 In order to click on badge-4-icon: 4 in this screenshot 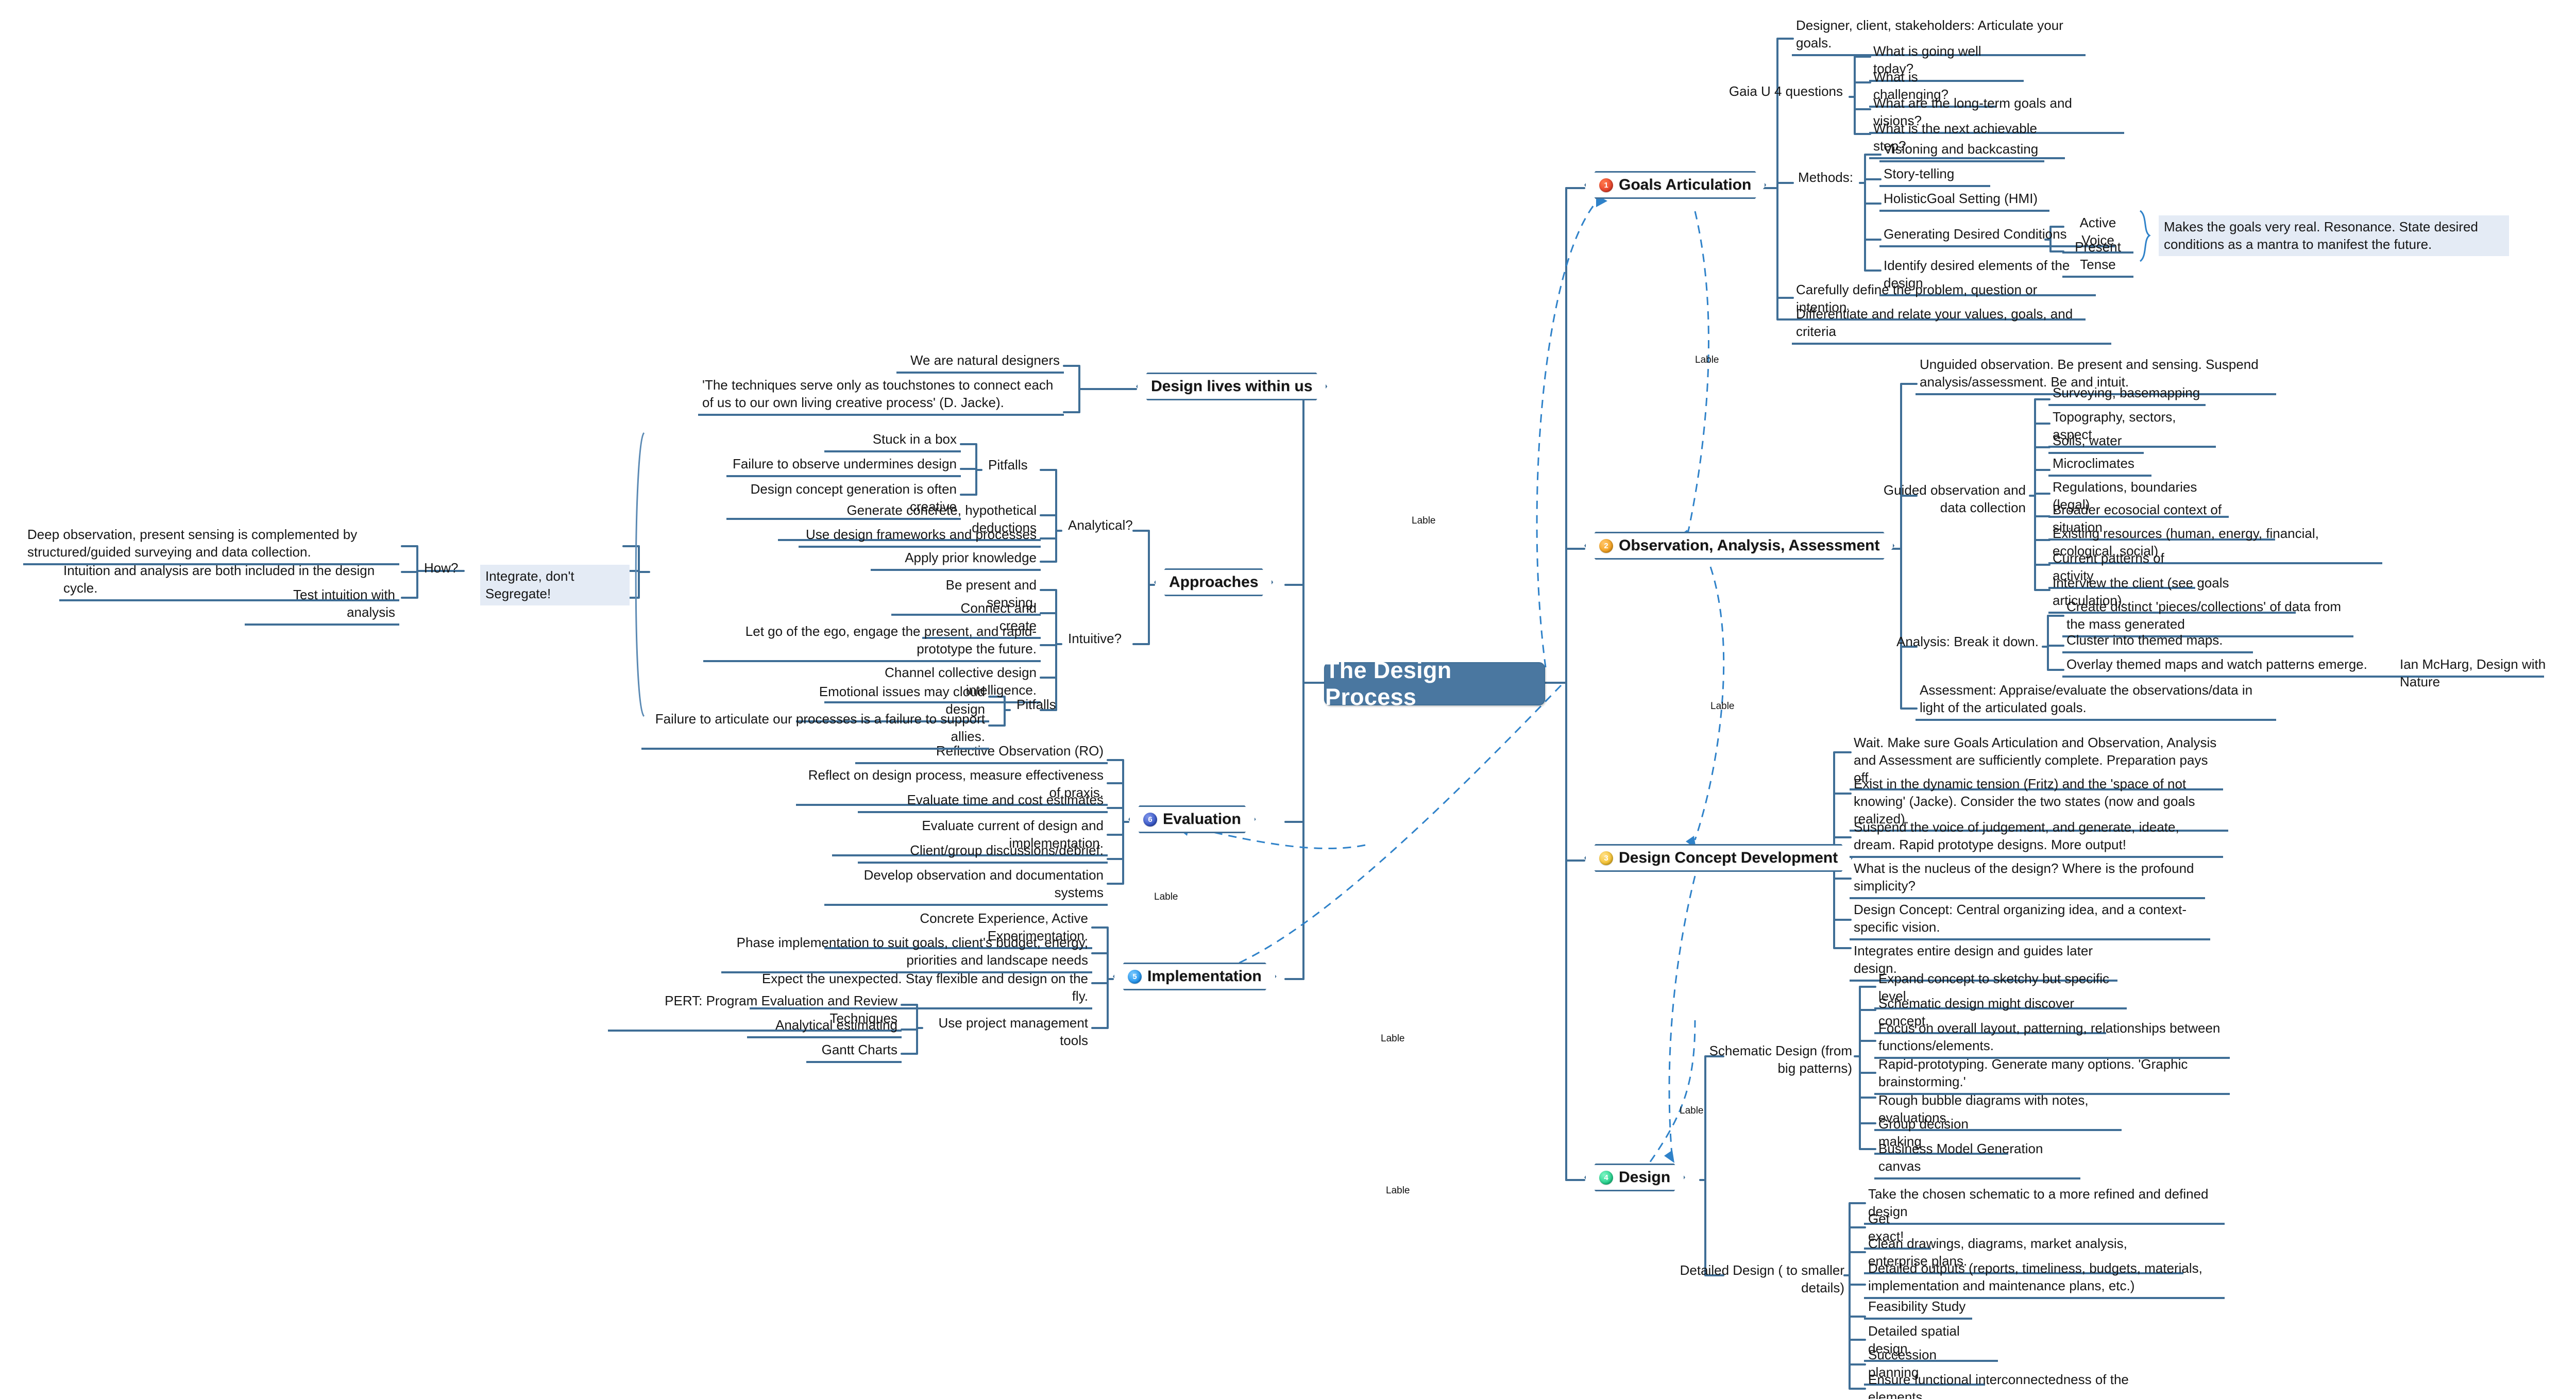, I will do `click(1606, 1178)`.